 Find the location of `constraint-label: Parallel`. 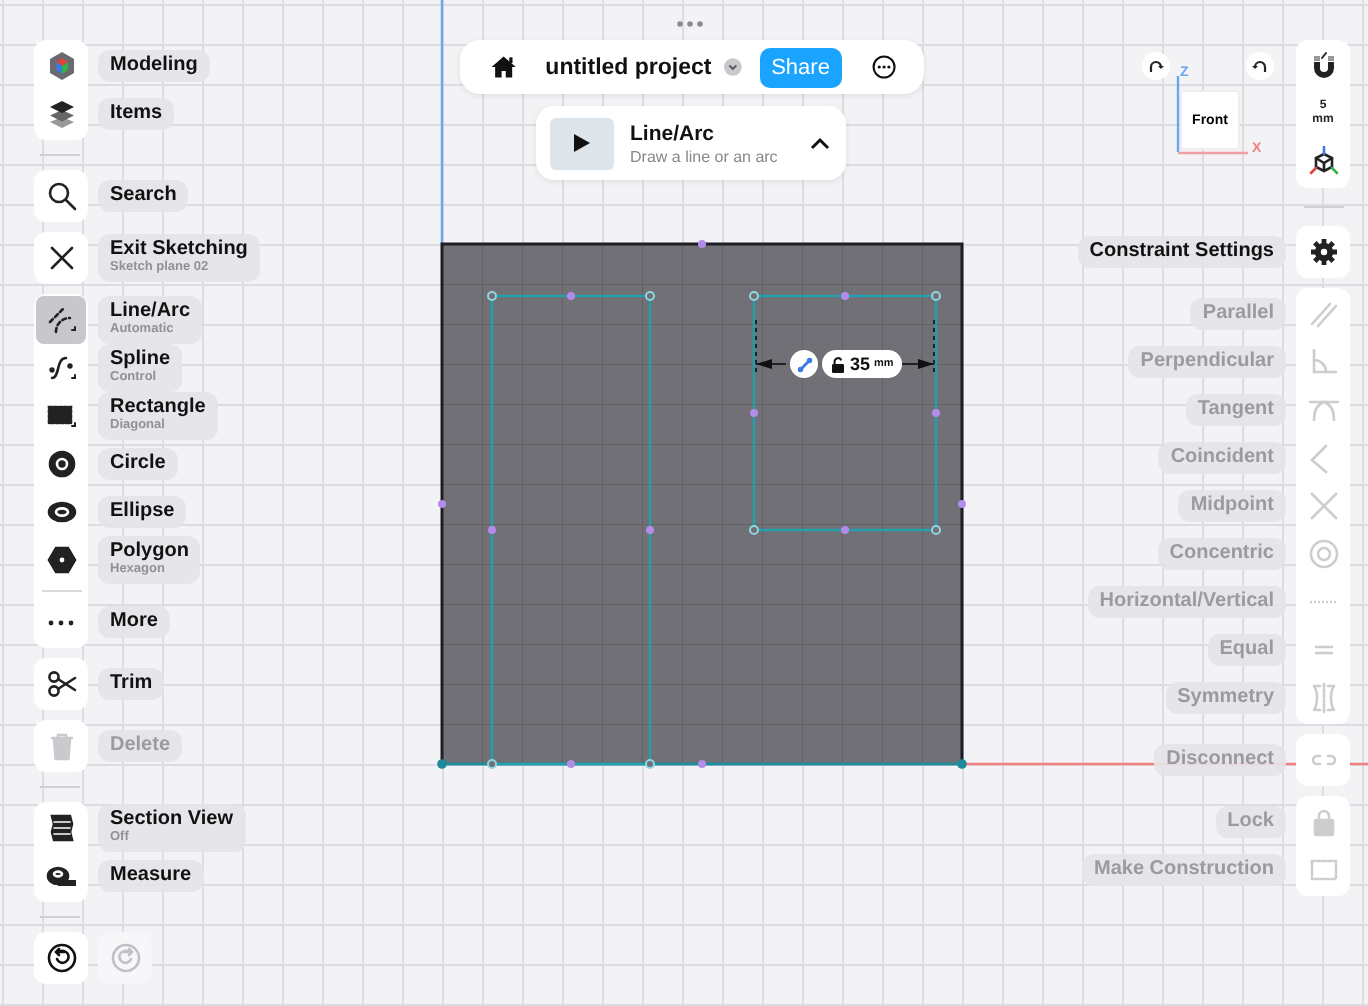

constraint-label: Parallel is located at coordinates (1238, 314).